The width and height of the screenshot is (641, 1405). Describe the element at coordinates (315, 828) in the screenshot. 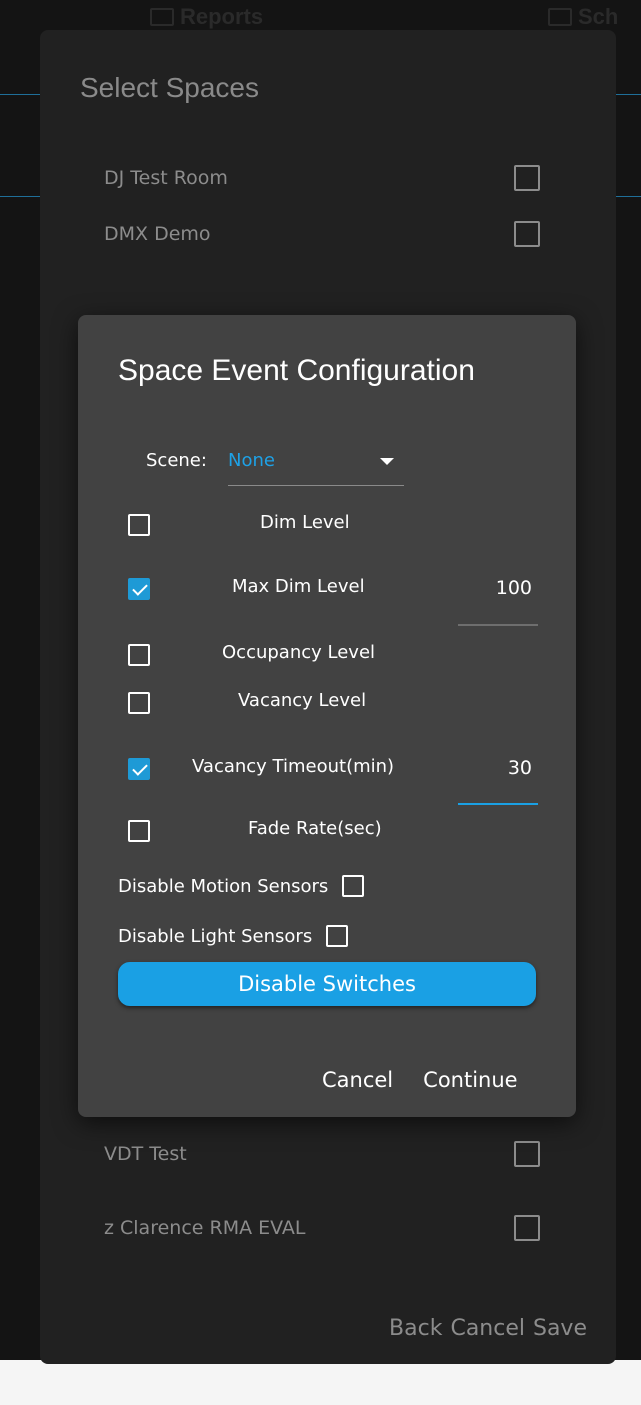

I see `option-label: Fade Rate(sec)` at that location.